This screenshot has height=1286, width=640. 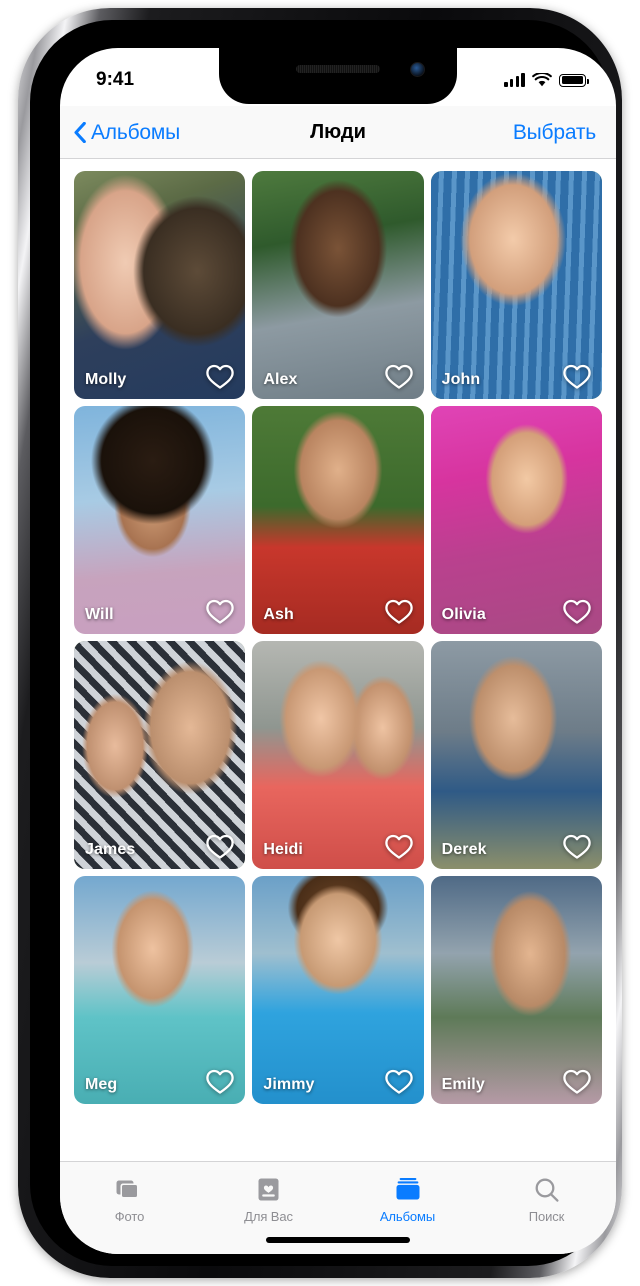 What do you see at coordinates (417, 69) in the screenshot?
I see `front-camera-icon` at bounding box center [417, 69].